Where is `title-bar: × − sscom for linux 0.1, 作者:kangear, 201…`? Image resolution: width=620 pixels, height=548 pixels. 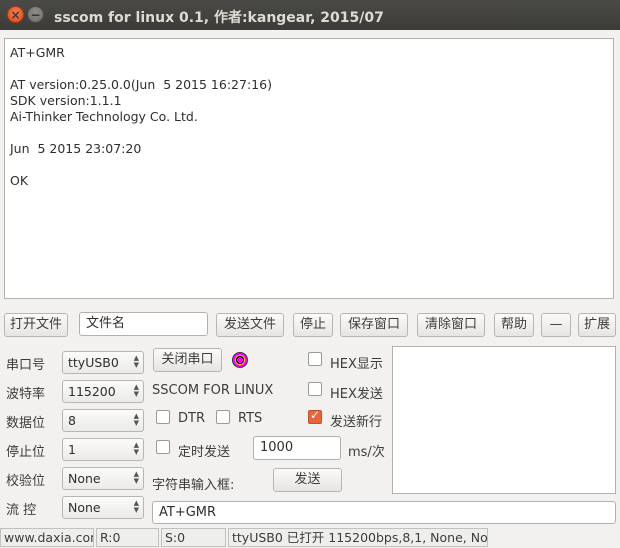
title-bar: × − sscom for linux 0.1, 作者:kangear, 201… is located at coordinates (310, 15).